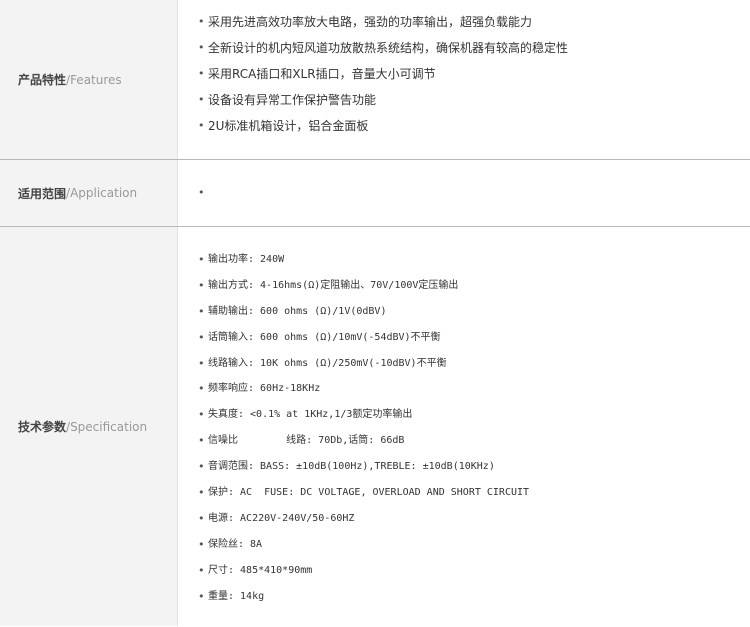 The width and height of the screenshot is (750, 627). Describe the element at coordinates (474, 389) in the screenshot. I see `list-item: • 频率响应: 60Hz-18KHz` at that location.